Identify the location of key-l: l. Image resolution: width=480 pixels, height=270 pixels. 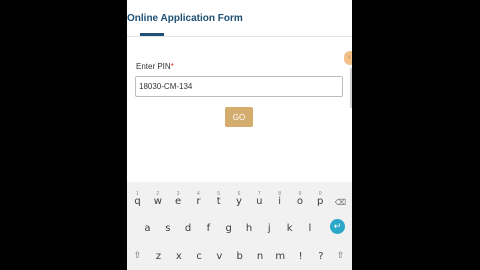
(309, 227).